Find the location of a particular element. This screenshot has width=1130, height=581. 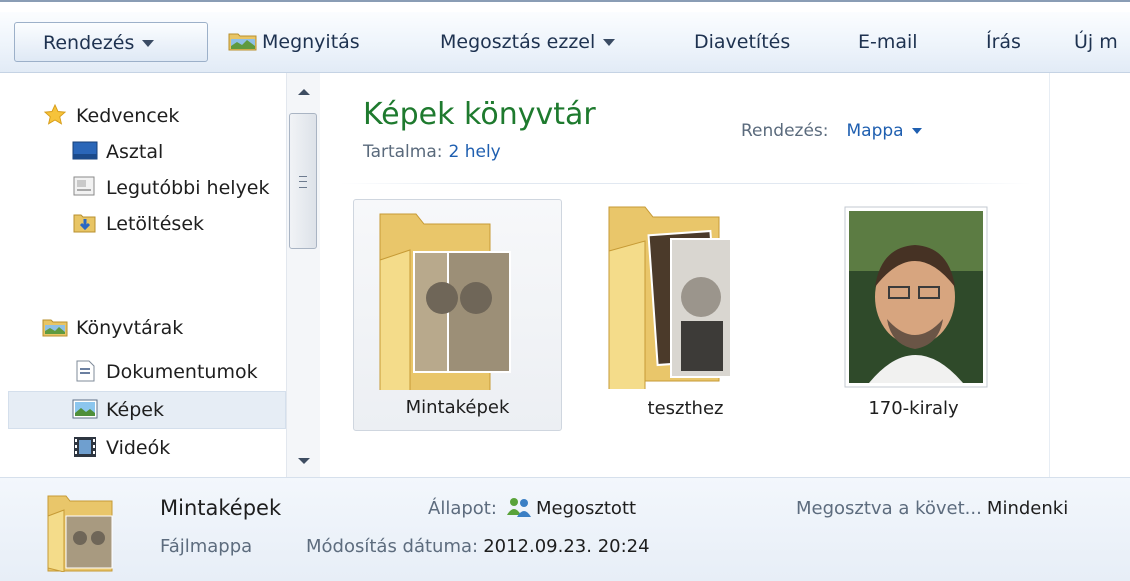

shared-users-icon is located at coordinates (519, 507).